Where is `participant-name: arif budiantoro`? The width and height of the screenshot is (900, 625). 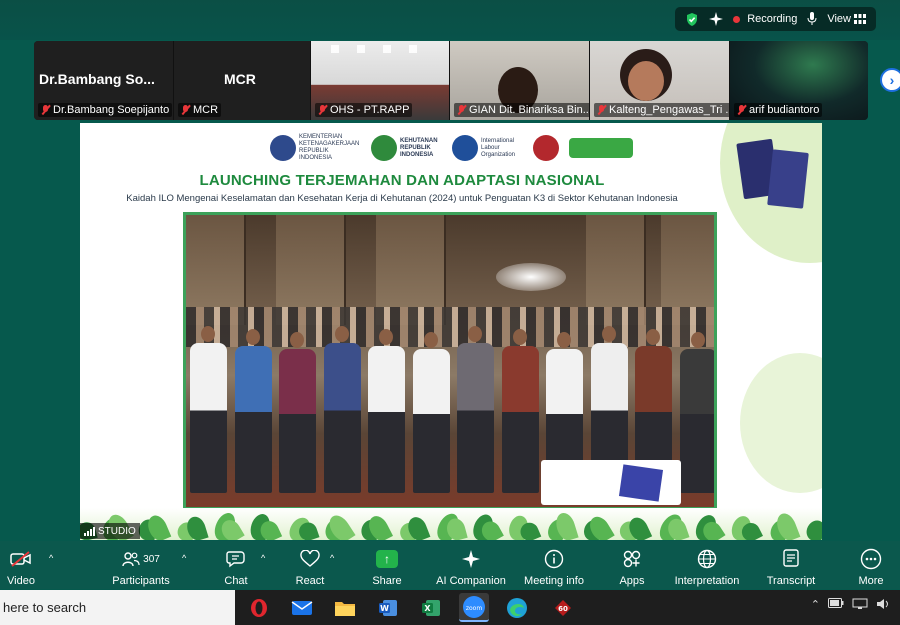 participant-name: arif budiantoro is located at coordinates (784, 110).